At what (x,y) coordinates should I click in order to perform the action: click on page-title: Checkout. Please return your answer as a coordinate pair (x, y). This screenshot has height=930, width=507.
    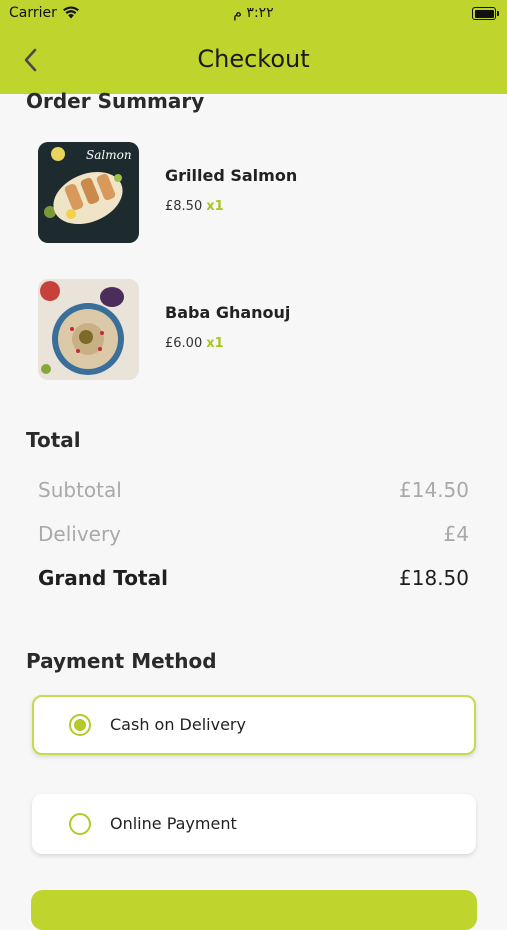
    Looking at the image, I should click on (253, 59).